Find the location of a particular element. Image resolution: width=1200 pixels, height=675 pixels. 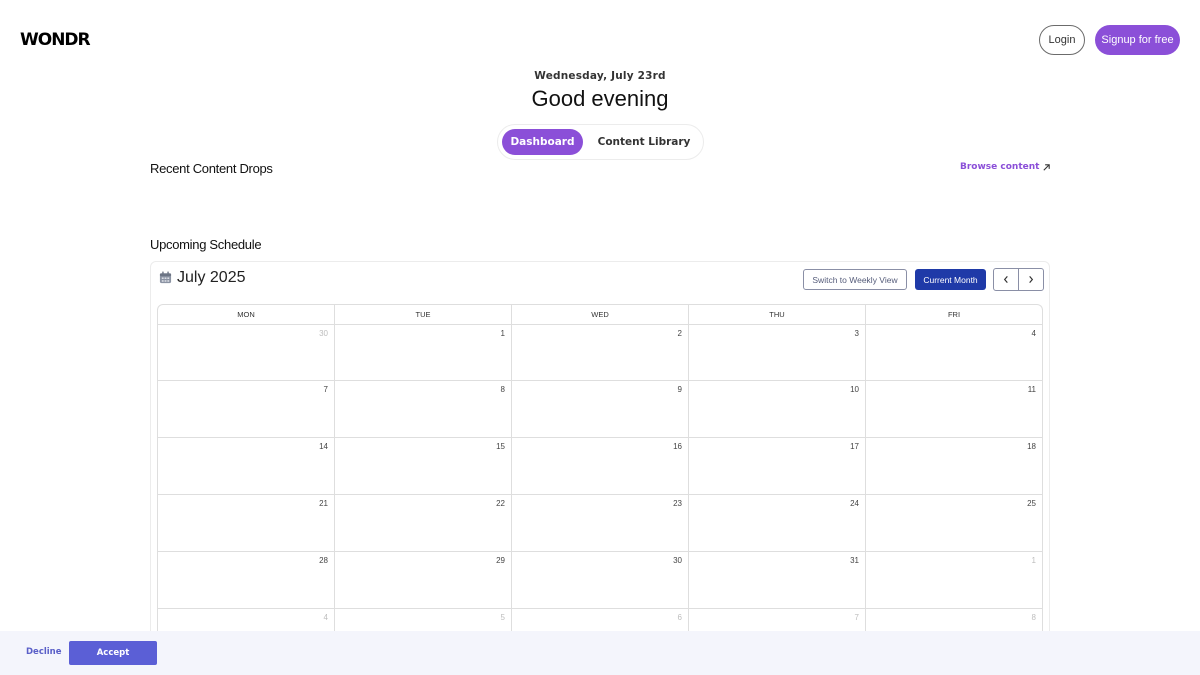

day-number: 21 is located at coordinates (323, 503).